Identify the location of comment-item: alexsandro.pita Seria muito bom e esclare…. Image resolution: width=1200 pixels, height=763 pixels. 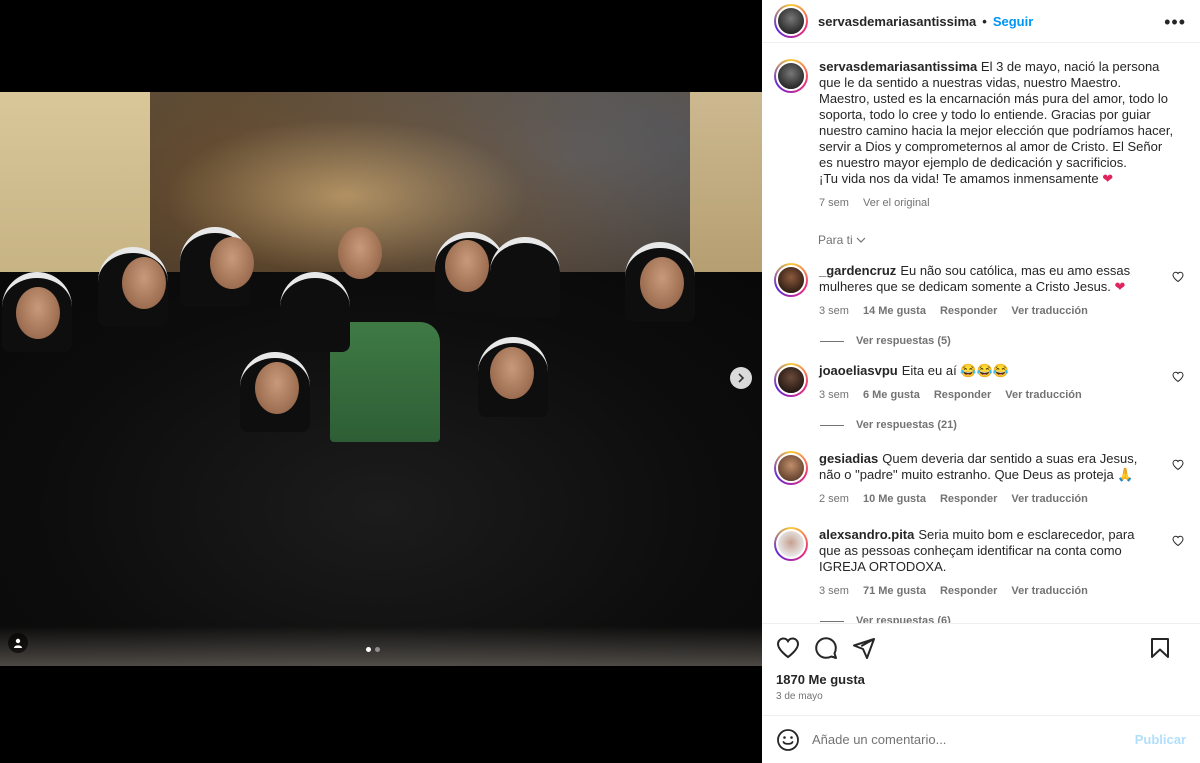
(980, 563).